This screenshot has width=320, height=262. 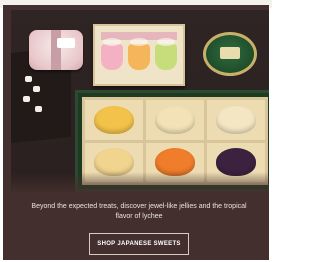 I want to click on photo-fade, so click(x=140, y=182).